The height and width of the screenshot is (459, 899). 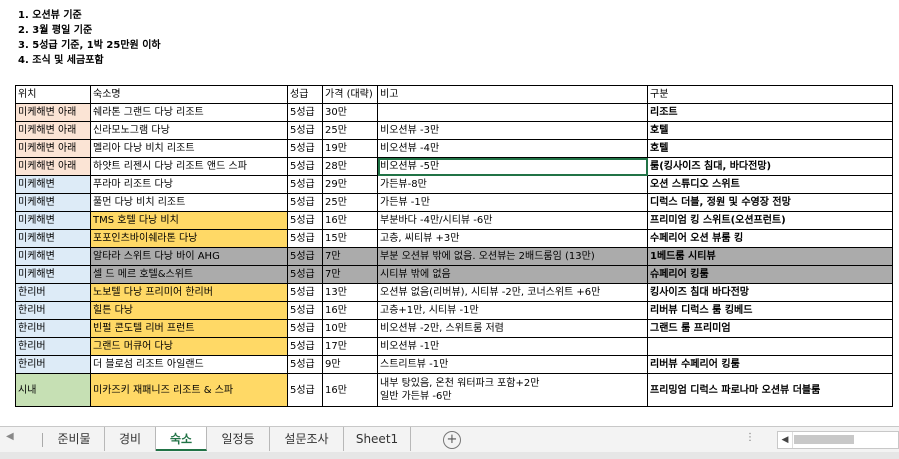 What do you see at coordinates (189, 184) in the screenshot?
I see `cell-hotel-name: 푸라마 리조트 다낭` at bounding box center [189, 184].